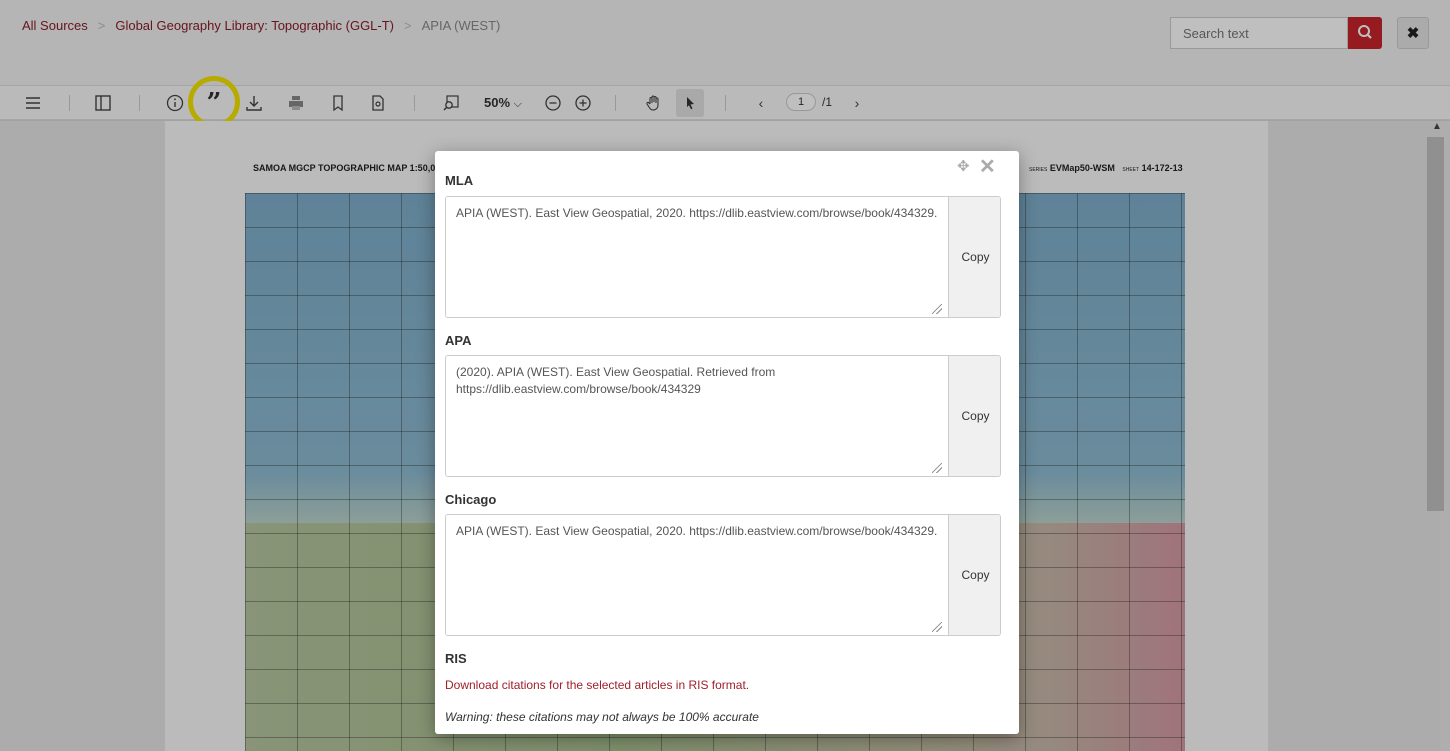 The image size is (1450, 751). Describe the element at coordinates (974, 575) in the screenshot. I see `chicago-copy-button: Copy` at that location.